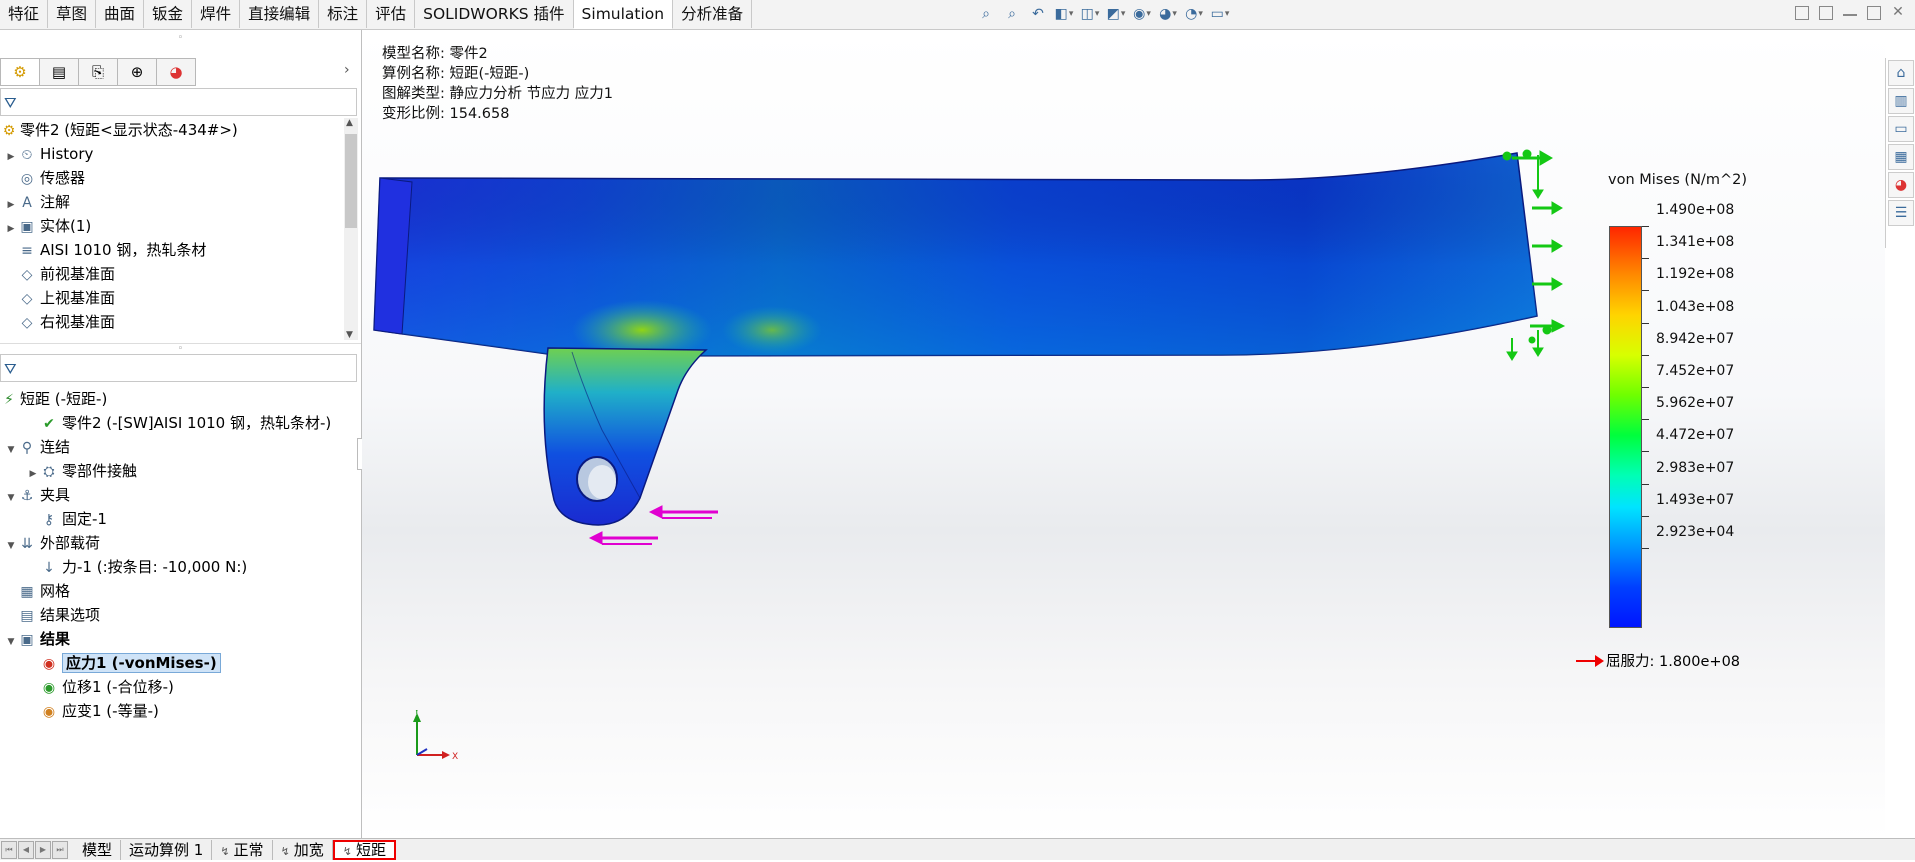  I want to click on simulation-tree-item: ▼ ⚲ 连结, so click(178, 447).